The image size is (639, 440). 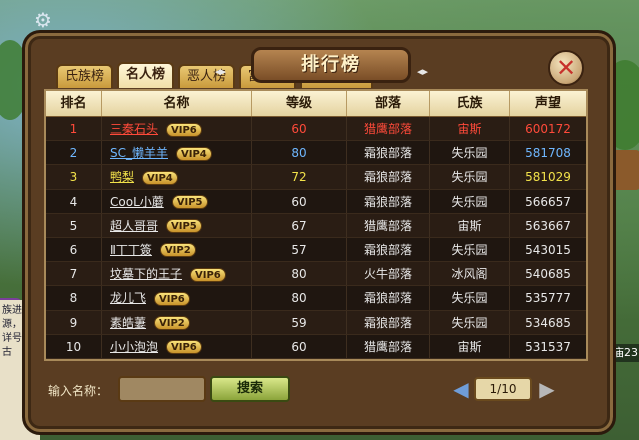 What do you see at coordinates (548, 201) in the screenshot?
I see `fame-cell: 566657` at bounding box center [548, 201].